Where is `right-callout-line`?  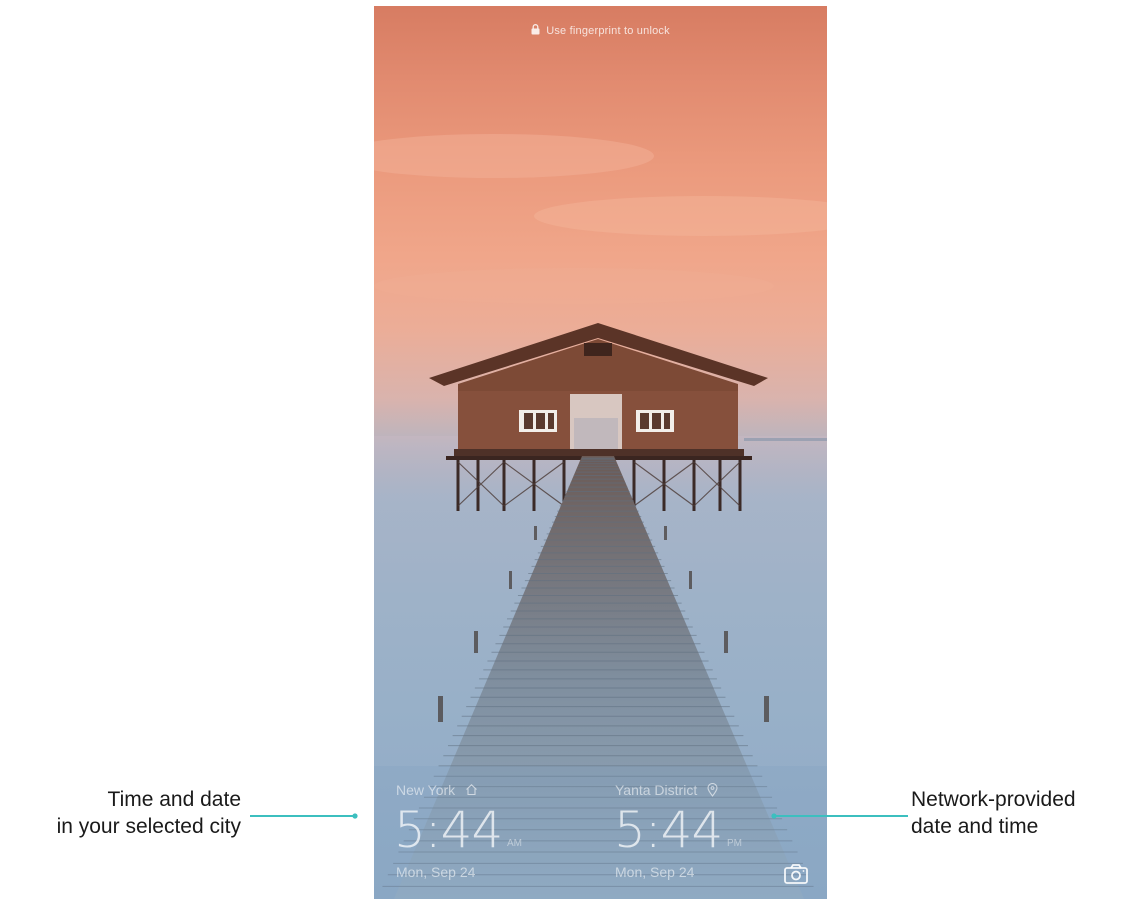
right-callout-line is located at coordinates (839, 816).